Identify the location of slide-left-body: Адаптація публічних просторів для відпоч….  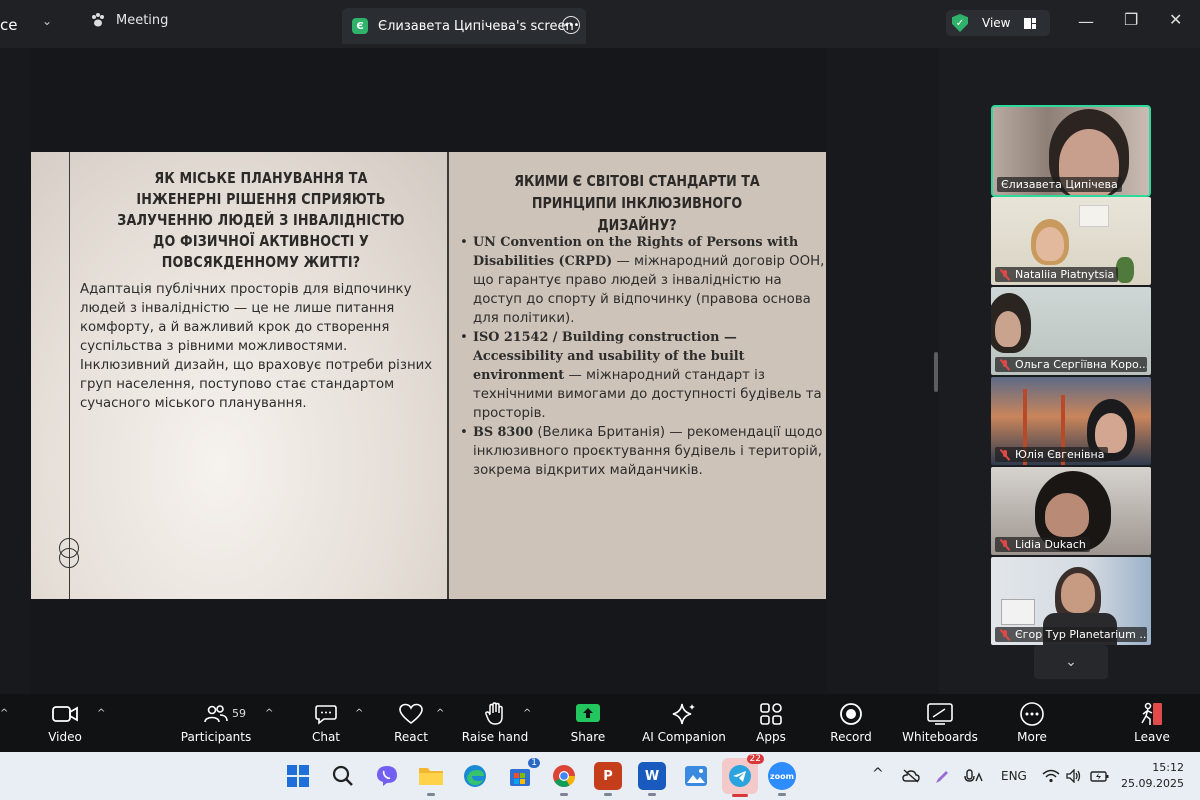
(256, 346).